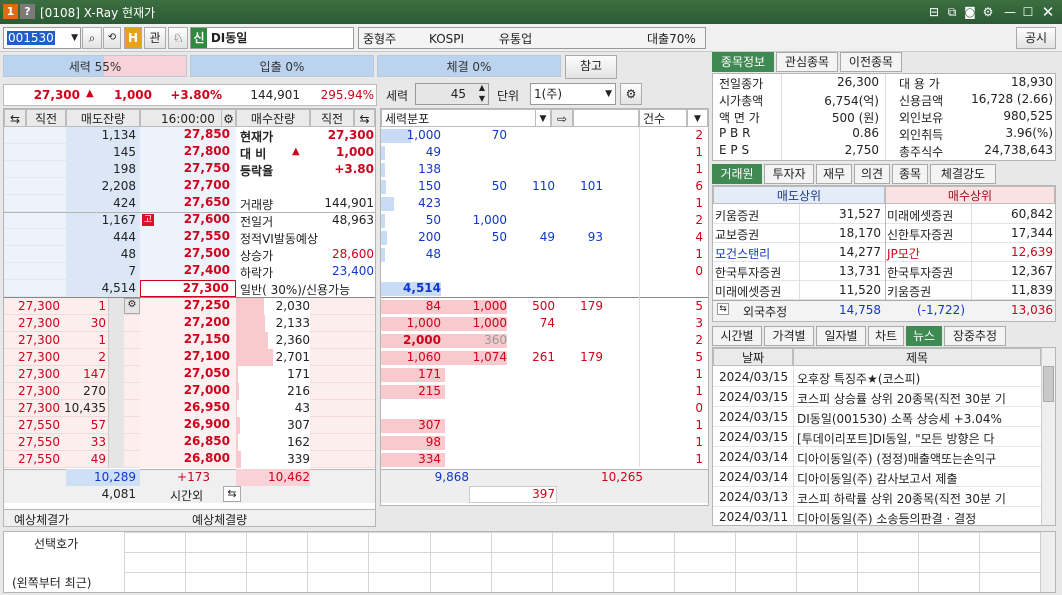 The height and width of the screenshot is (595, 1062). Describe the element at coordinates (871, 62) in the screenshot. I see `tab-2: 이전종목` at that location.